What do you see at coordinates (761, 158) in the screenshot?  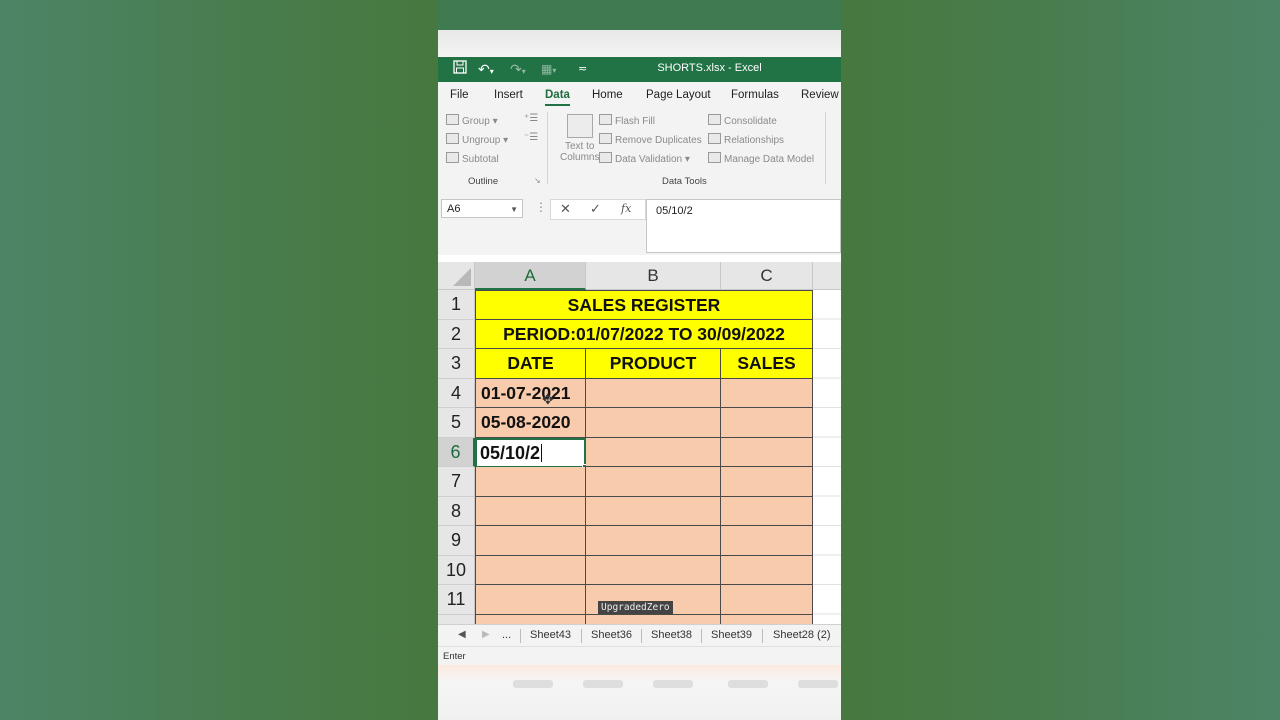 I see `manage-data-model-button: Manage Data Model` at bounding box center [761, 158].